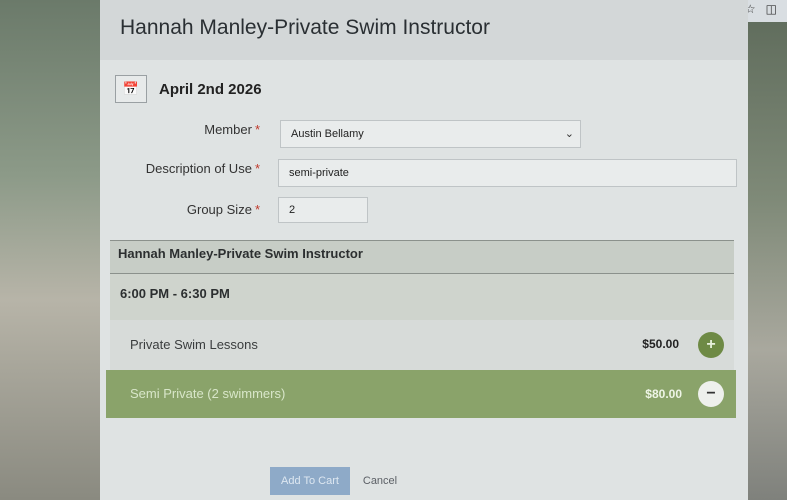 This screenshot has width=787, height=500. What do you see at coordinates (240, 253) in the screenshot?
I see `instructor-name: Hannah Manley-Private Swim Instructor` at bounding box center [240, 253].